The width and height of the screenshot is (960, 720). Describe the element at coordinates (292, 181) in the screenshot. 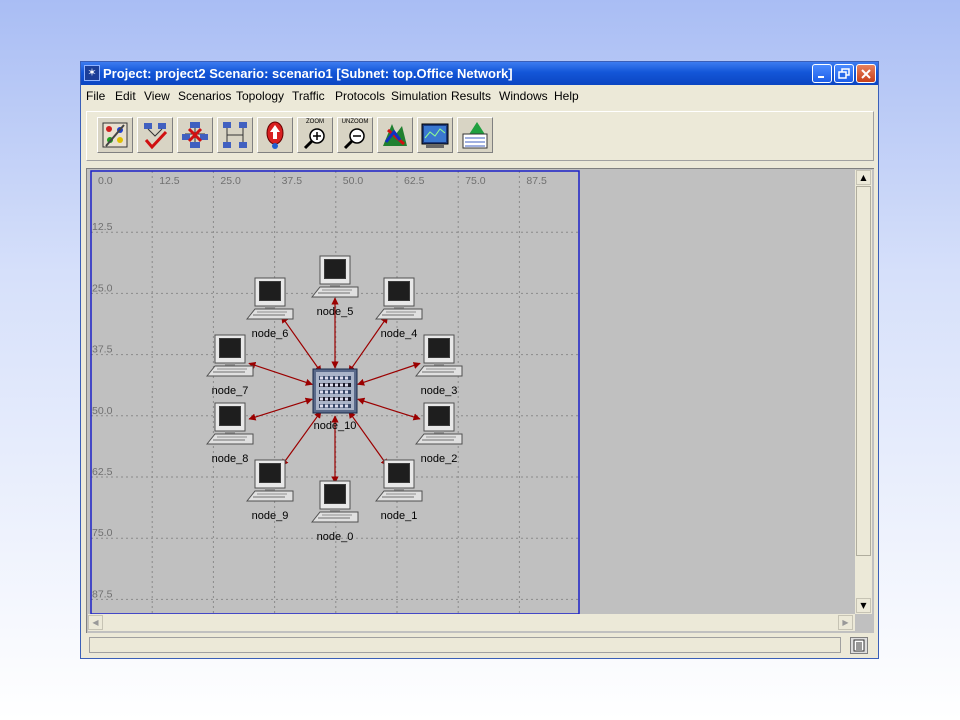

I see `grid-x-label: 37.5` at that location.